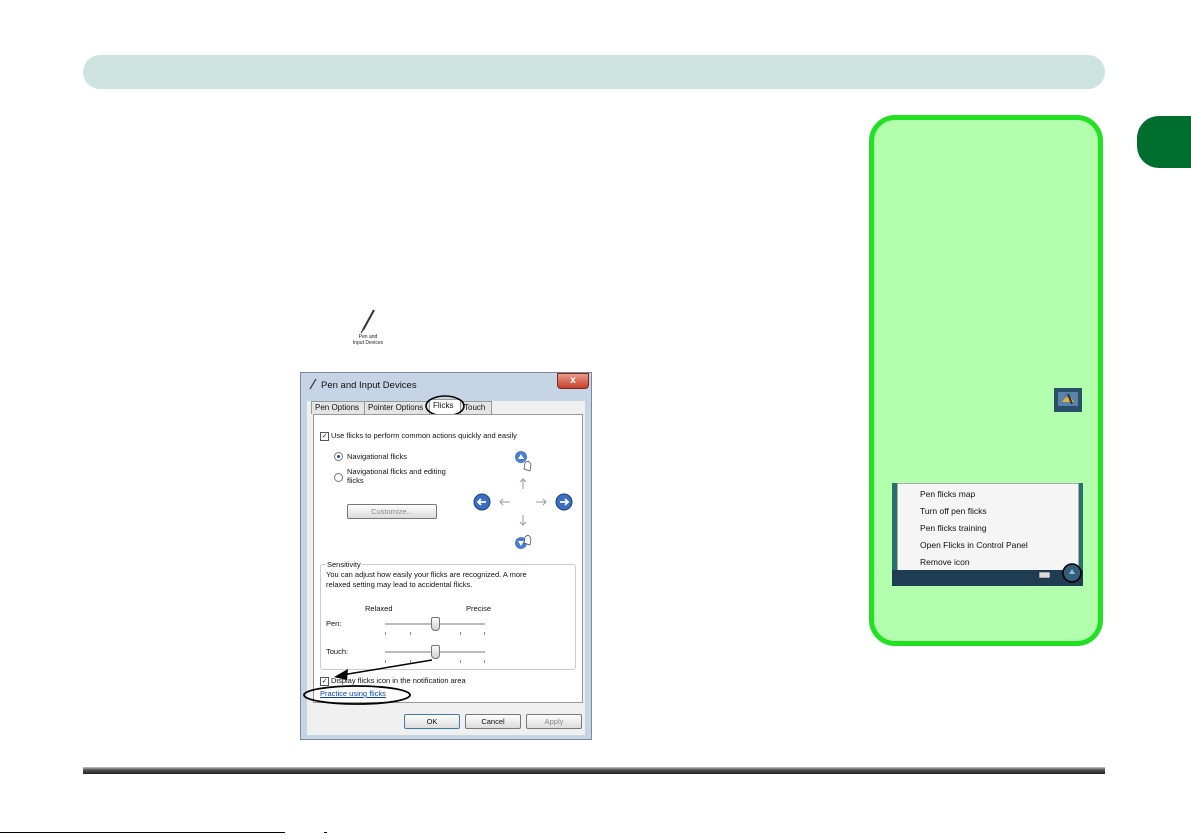 The image size is (1191, 839). Describe the element at coordinates (334, 623) in the screenshot. I see `pen-slider-label: Pen:` at that location.